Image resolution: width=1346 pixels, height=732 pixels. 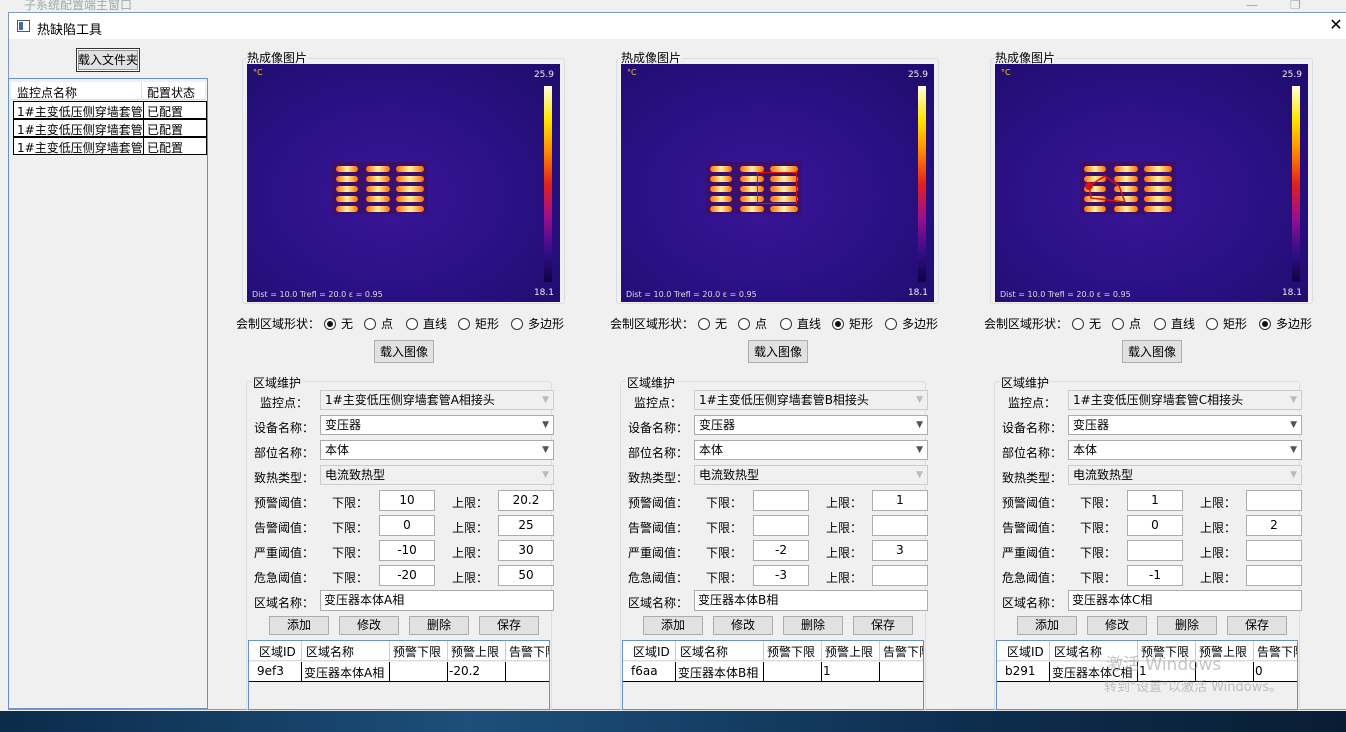 I want to click on alarm-lower-input, so click(x=781, y=525).